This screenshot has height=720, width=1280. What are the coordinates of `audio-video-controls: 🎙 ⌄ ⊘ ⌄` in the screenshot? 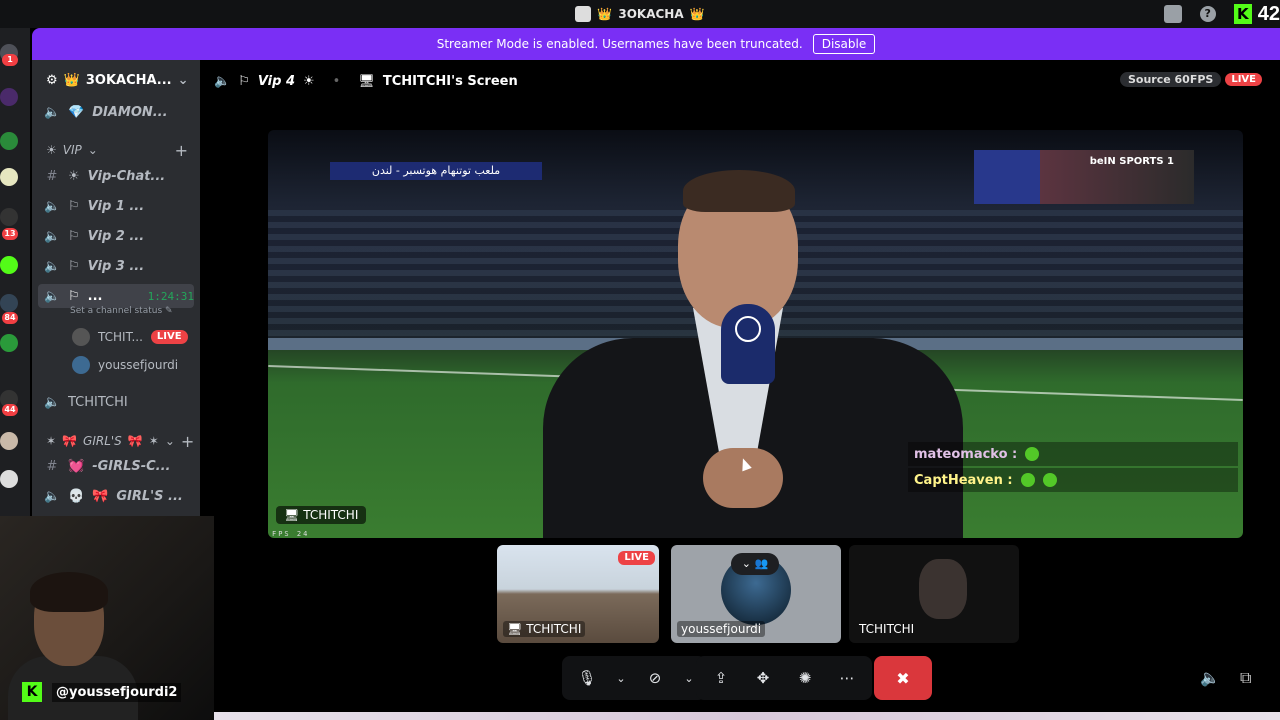 It's located at (634, 678).